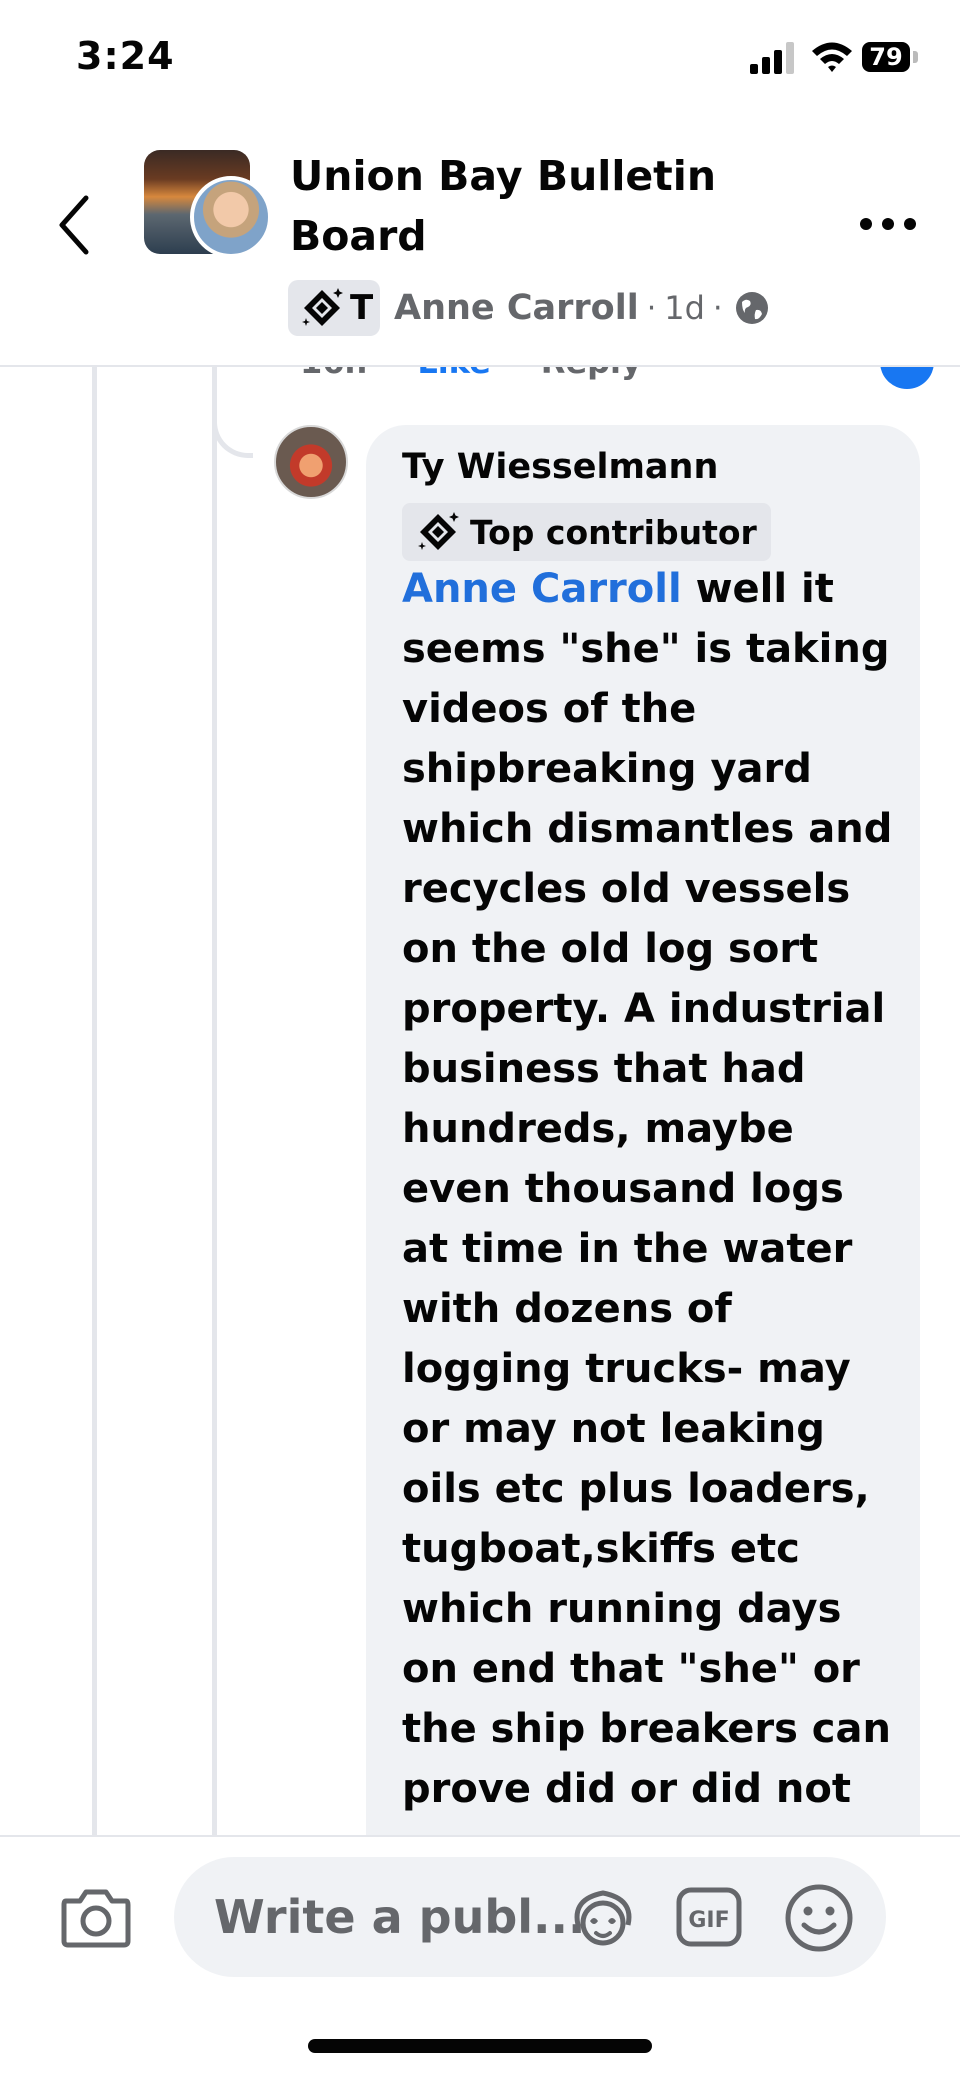 The image size is (960, 2079). I want to click on comment-input: Write a publ... GIF, so click(530, 1917).